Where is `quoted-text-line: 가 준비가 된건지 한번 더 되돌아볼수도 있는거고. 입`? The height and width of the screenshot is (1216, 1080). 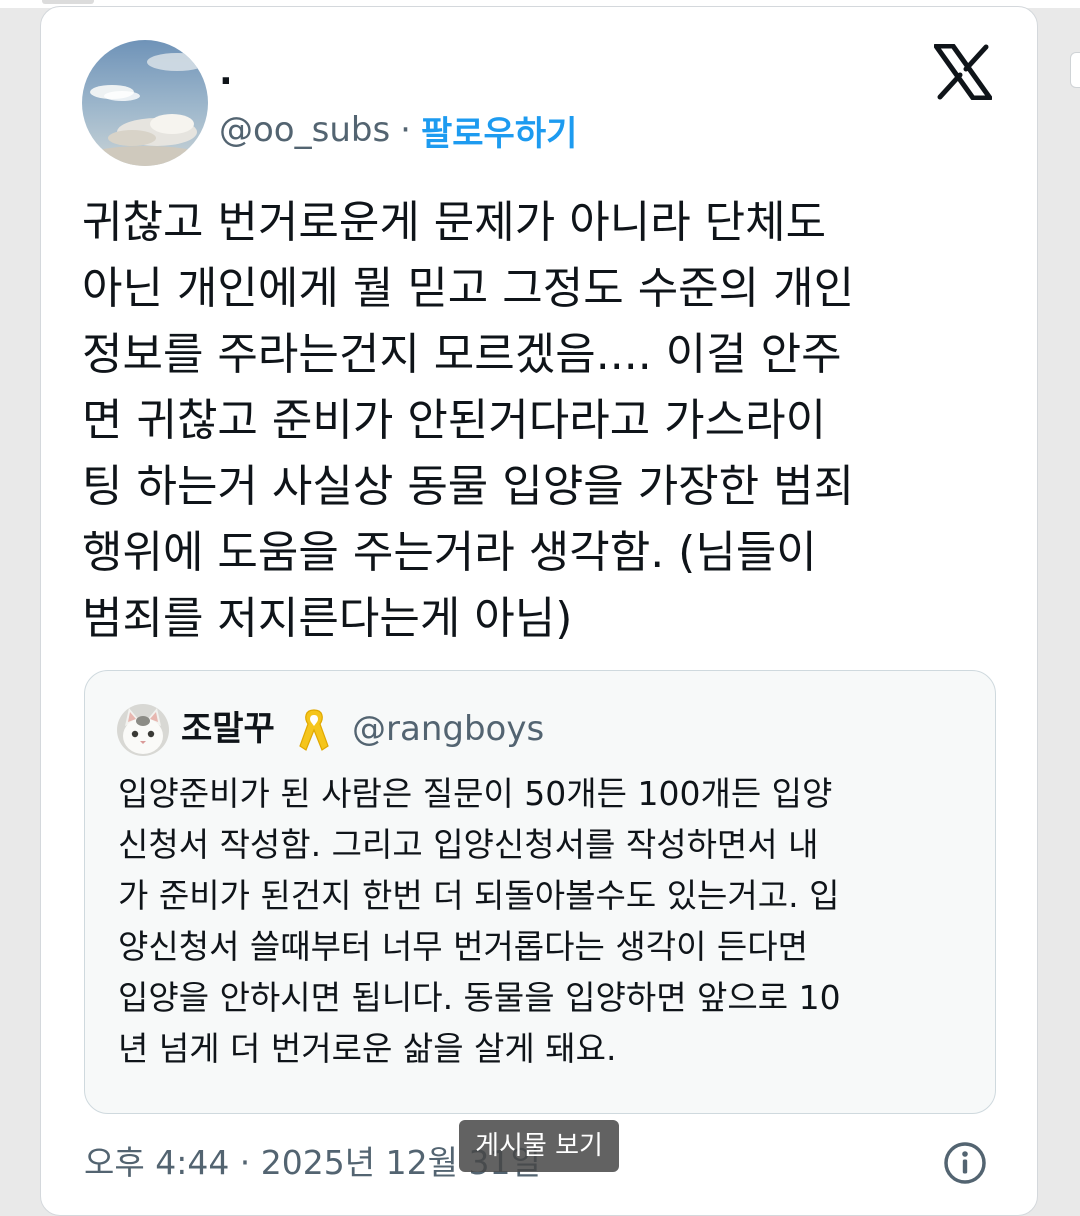 quoted-text-line: 가 준비가 된건지 한번 더 되돌아볼수도 있는거고. 입 is located at coordinates (479, 895).